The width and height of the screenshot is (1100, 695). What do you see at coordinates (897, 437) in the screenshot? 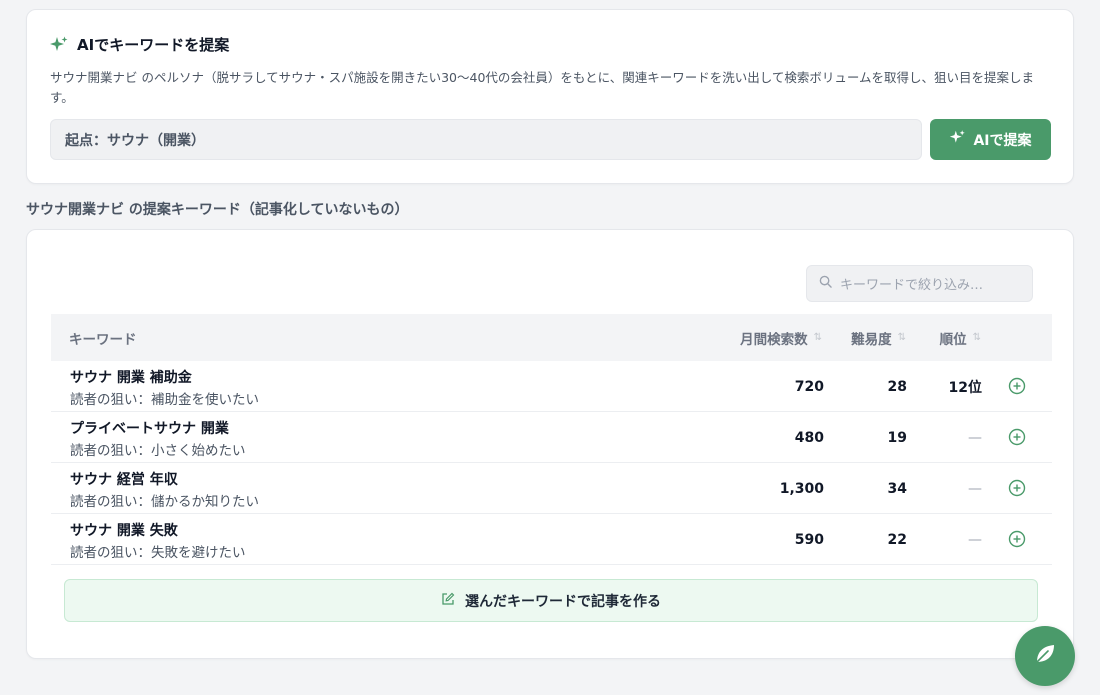
I see `row-difficulty: 19` at bounding box center [897, 437].